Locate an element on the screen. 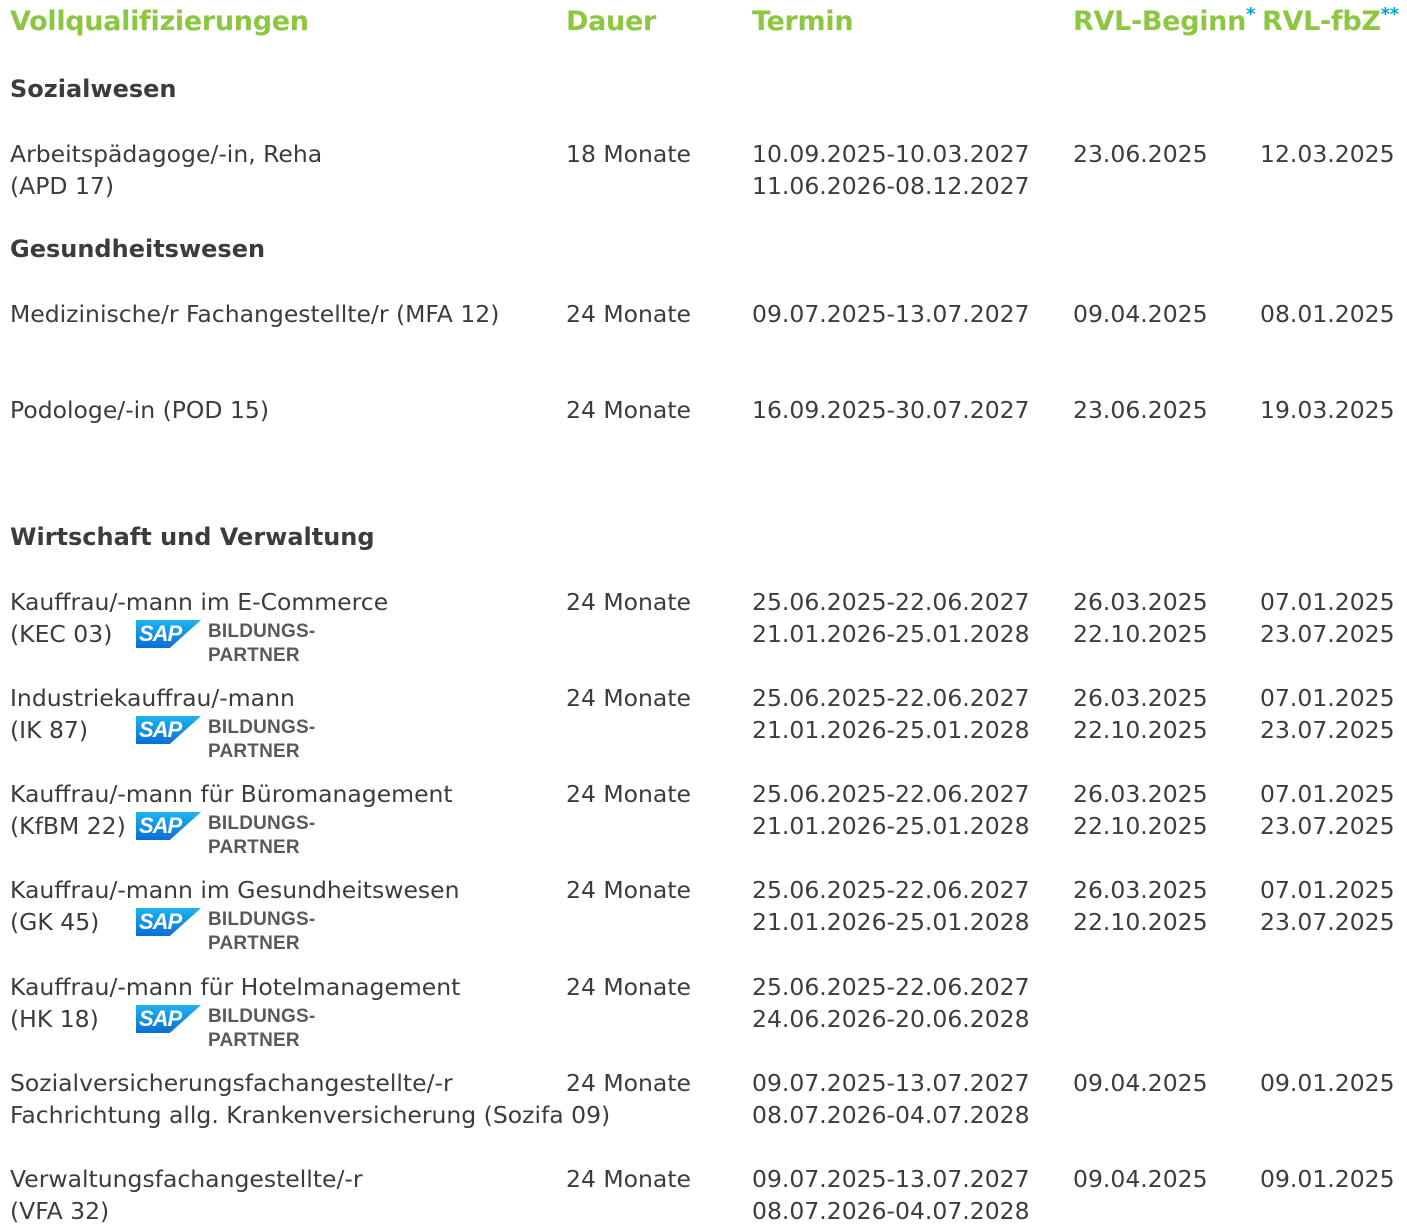 This screenshot has width=1407, height=1227. code-line: (KEC 03) SAP BILDUNGS- PARTNER is located at coordinates (199, 643).